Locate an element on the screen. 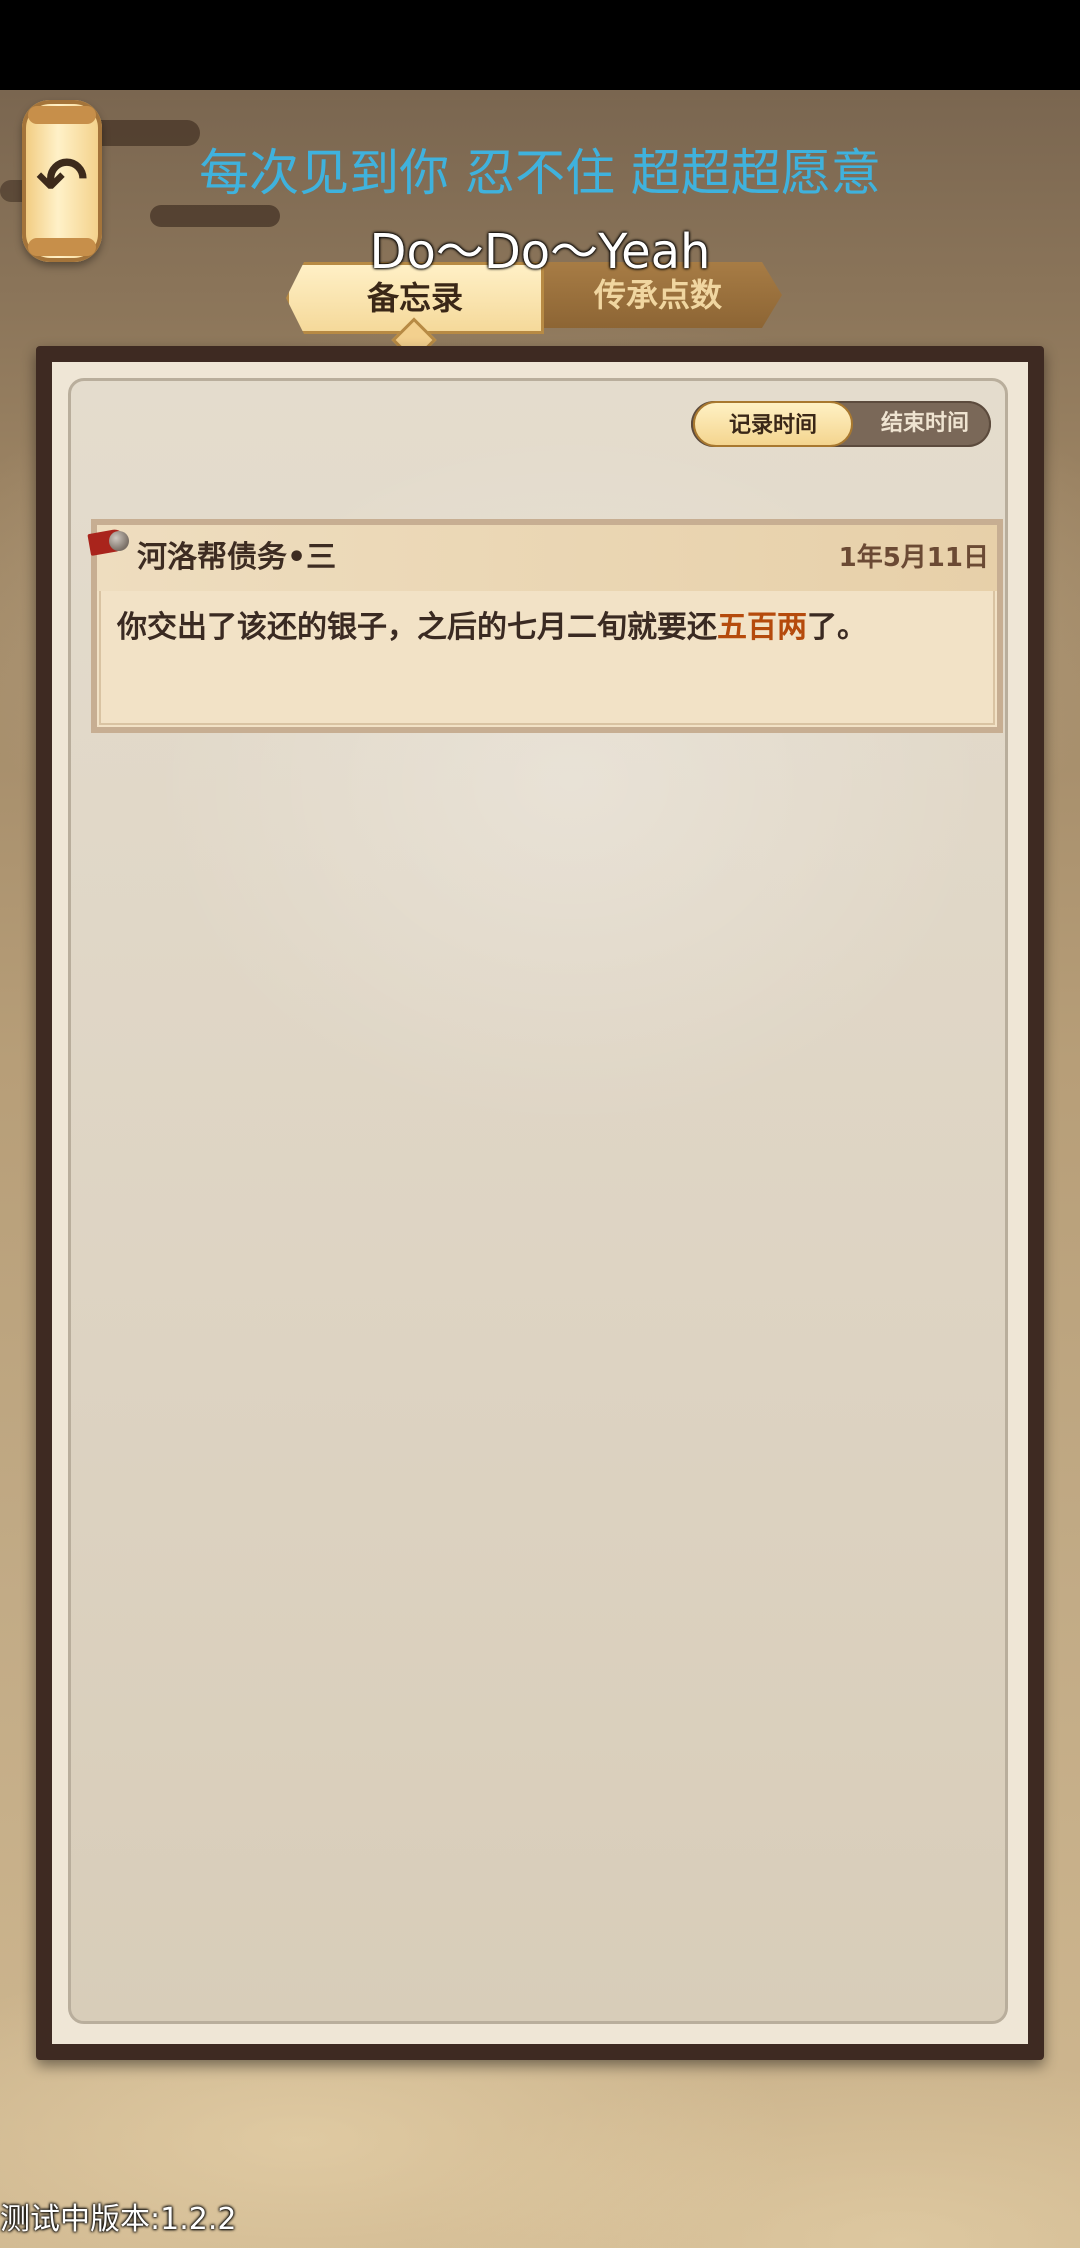  version-label: 测试中版本:1.2.2 is located at coordinates (118, 2219).